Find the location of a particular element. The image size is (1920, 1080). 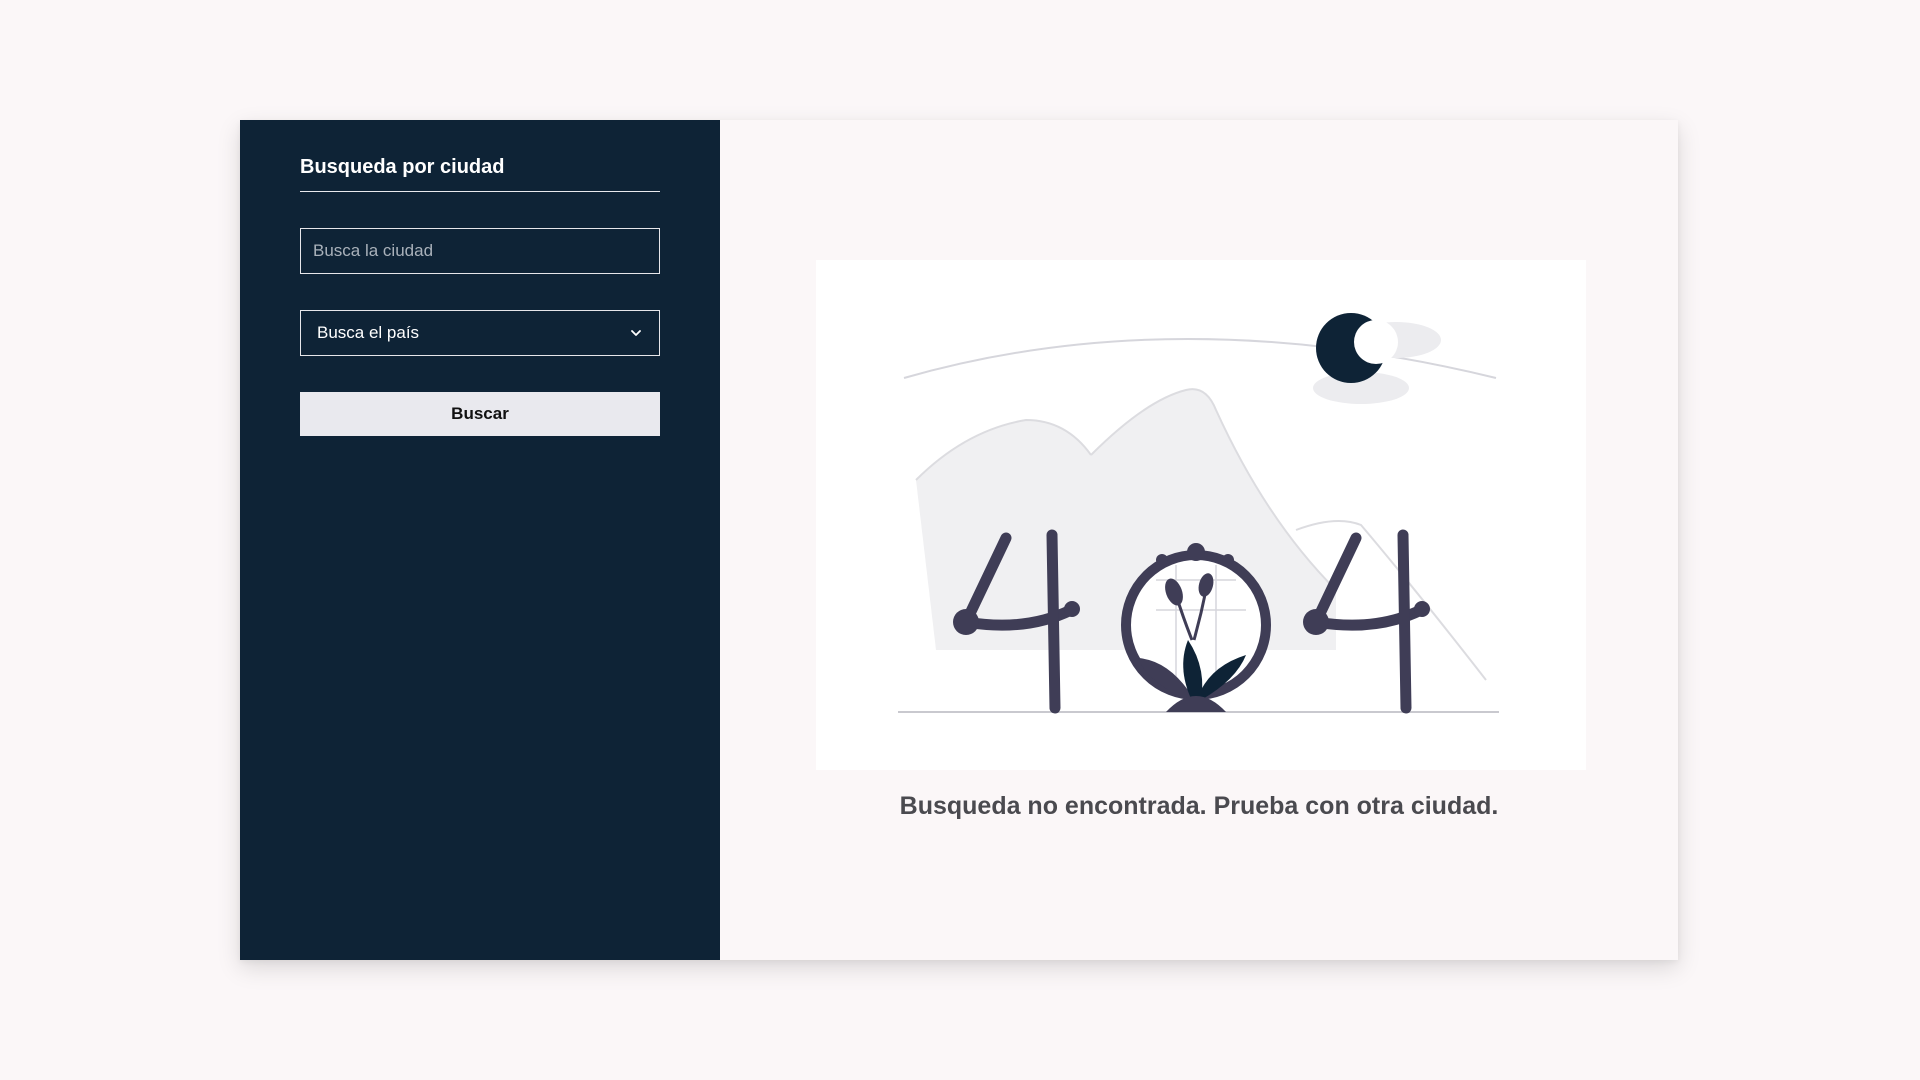

country-select: Busca el país is located at coordinates (480, 333).